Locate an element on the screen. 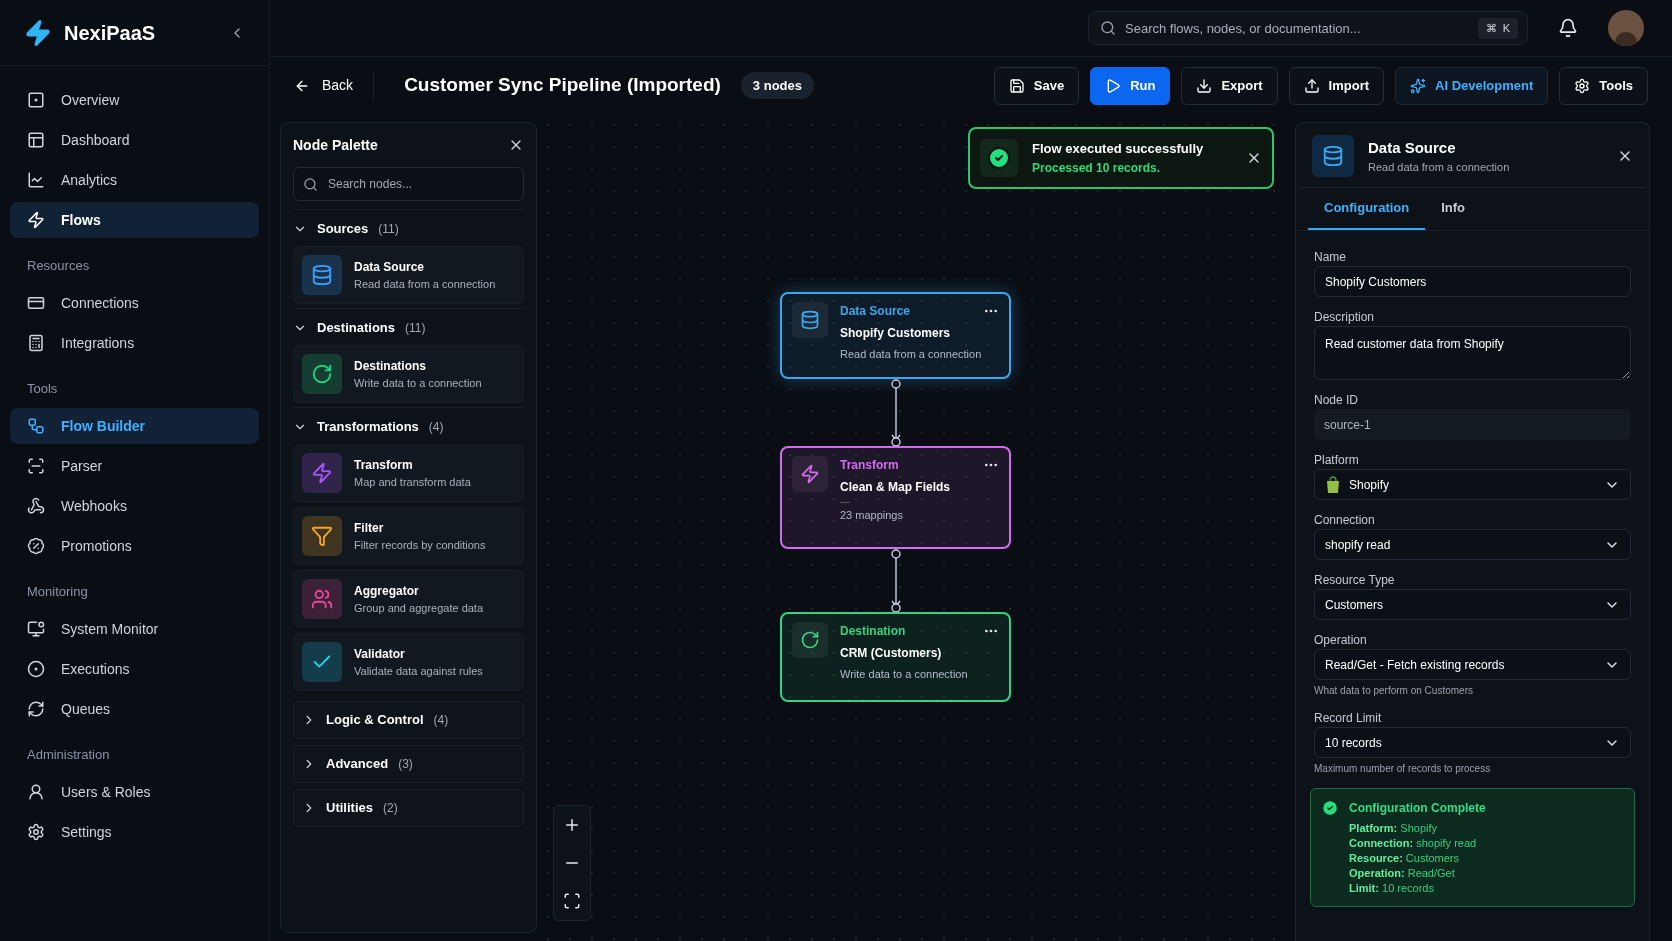 This screenshot has width=1672, height=941. group-header: Sources (11) is located at coordinates (408, 229).